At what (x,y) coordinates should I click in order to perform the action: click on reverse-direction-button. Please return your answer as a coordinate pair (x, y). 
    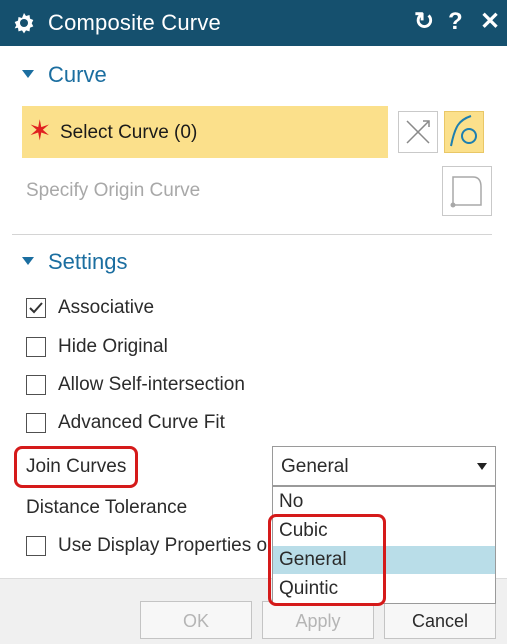
    Looking at the image, I should click on (418, 132).